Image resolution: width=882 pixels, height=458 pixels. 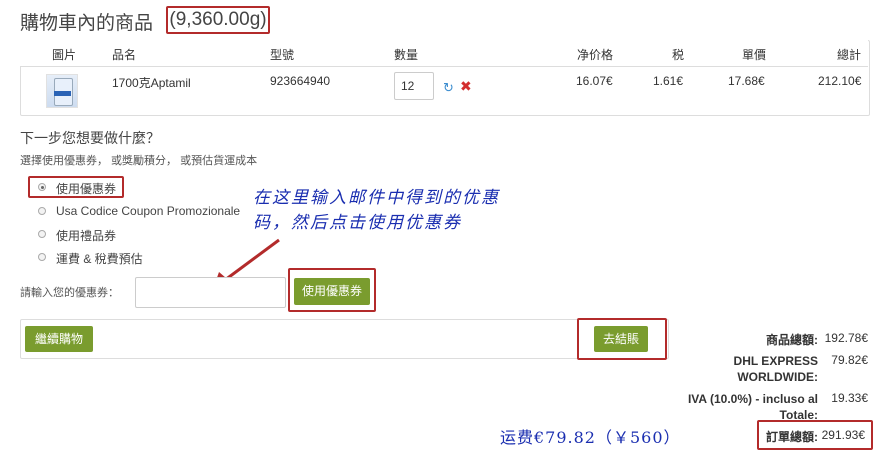 What do you see at coordinates (148, 211) in the screenshot?
I see `option-coupon-promozionale: Usa Codice Coupon Promozionale` at bounding box center [148, 211].